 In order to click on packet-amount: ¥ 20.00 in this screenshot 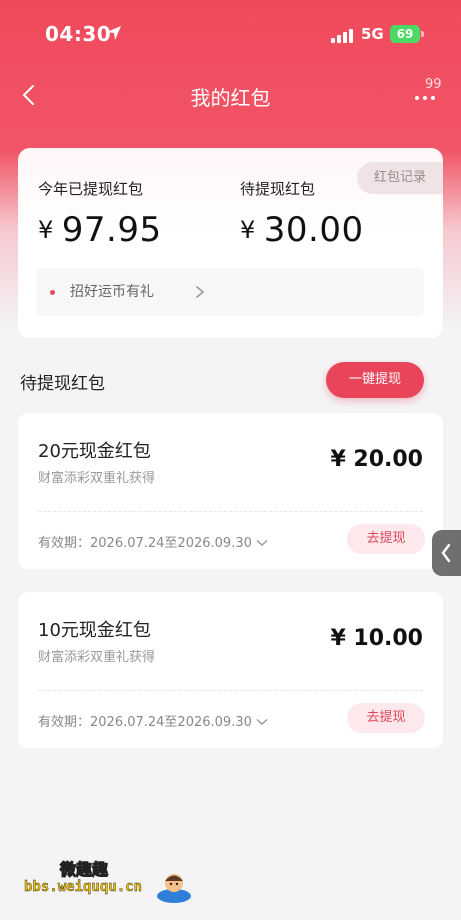, I will do `click(376, 459)`.